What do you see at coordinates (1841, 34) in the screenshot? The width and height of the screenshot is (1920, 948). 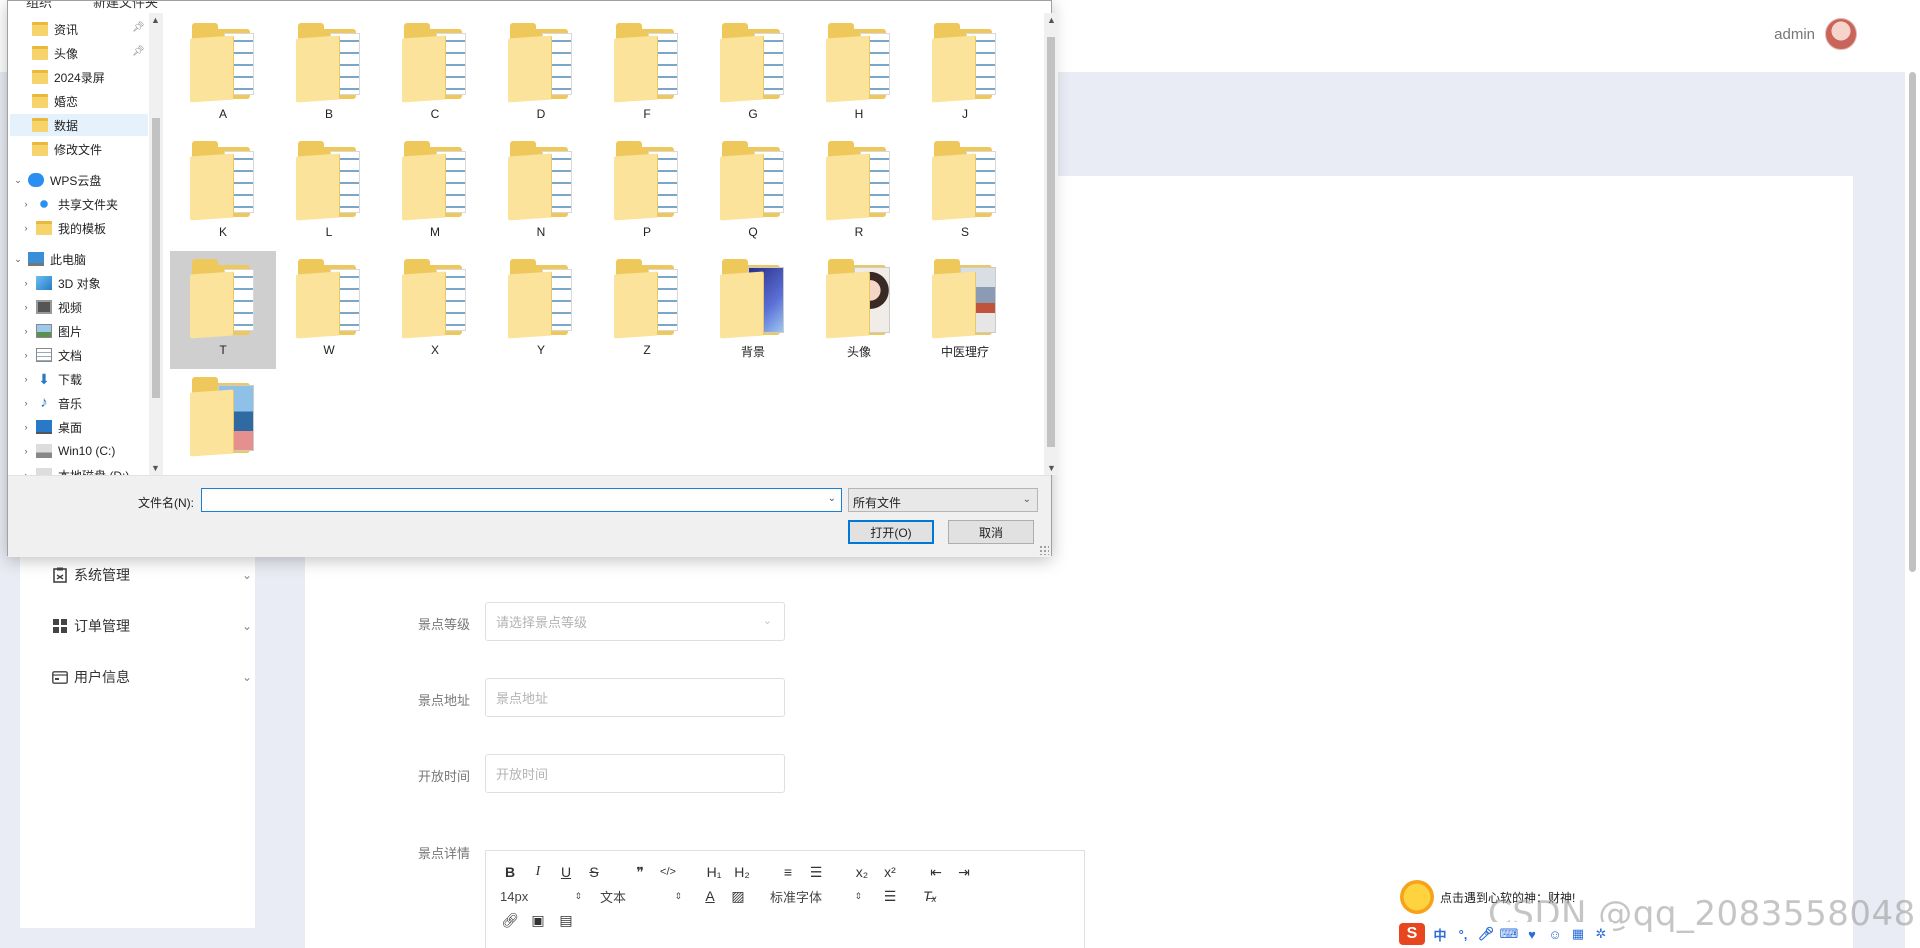 I see `avatar` at bounding box center [1841, 34].